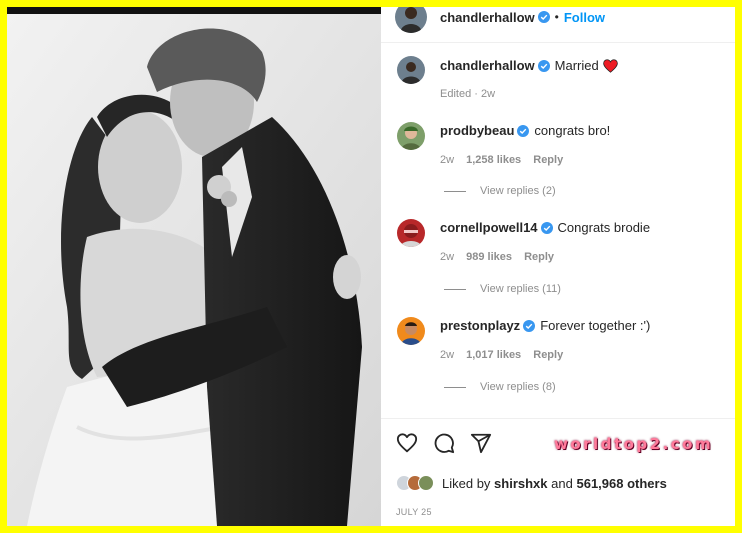 Image resolution: width=742 pixels, height=533 pixels. Describe the element at coordinates (493, 355) in the screenshot. I see `comment-likes: 1,017 likes` at that location.